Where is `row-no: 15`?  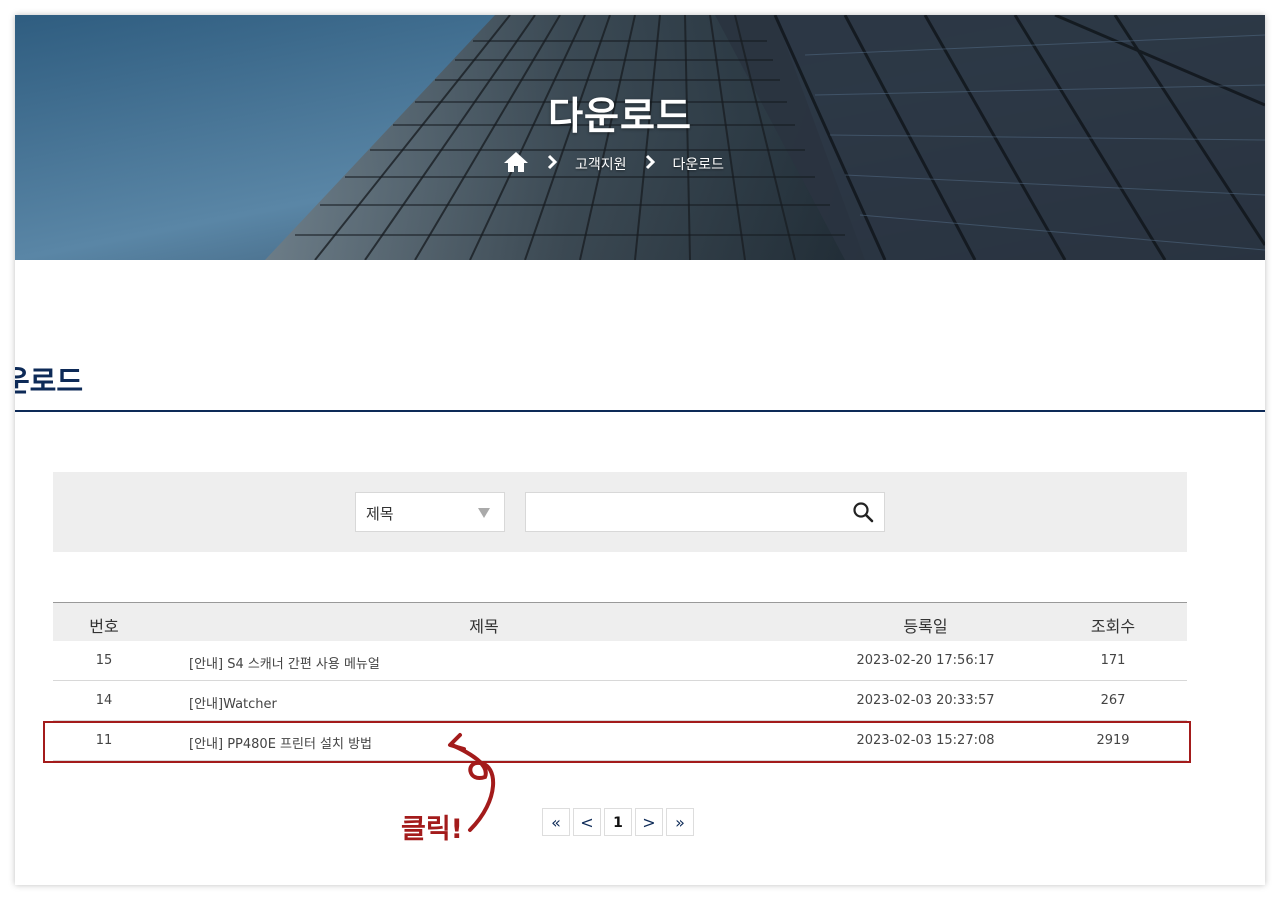 row-no: 15 is located at coordinates (104, 660).